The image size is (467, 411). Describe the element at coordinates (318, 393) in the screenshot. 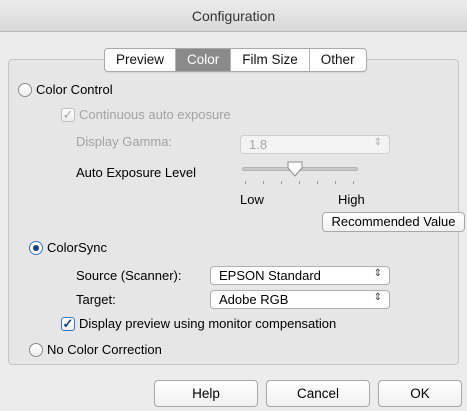

I see `cancel-button: Cancel` at that location.